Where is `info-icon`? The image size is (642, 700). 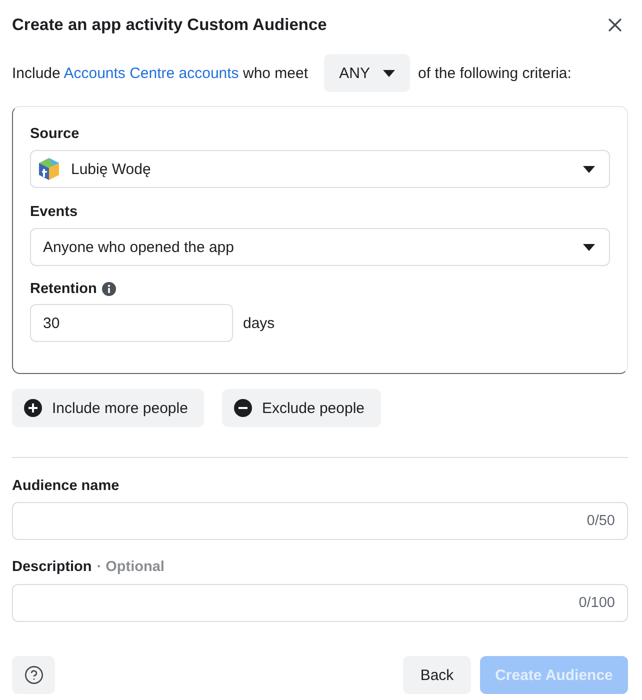
info-icon is located at coordinates (109, 289).